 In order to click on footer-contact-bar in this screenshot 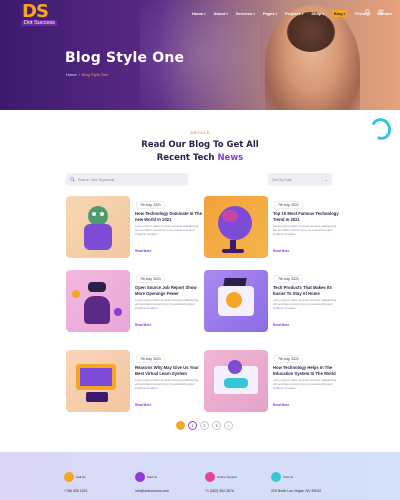, I will do `click(200, 476)`.